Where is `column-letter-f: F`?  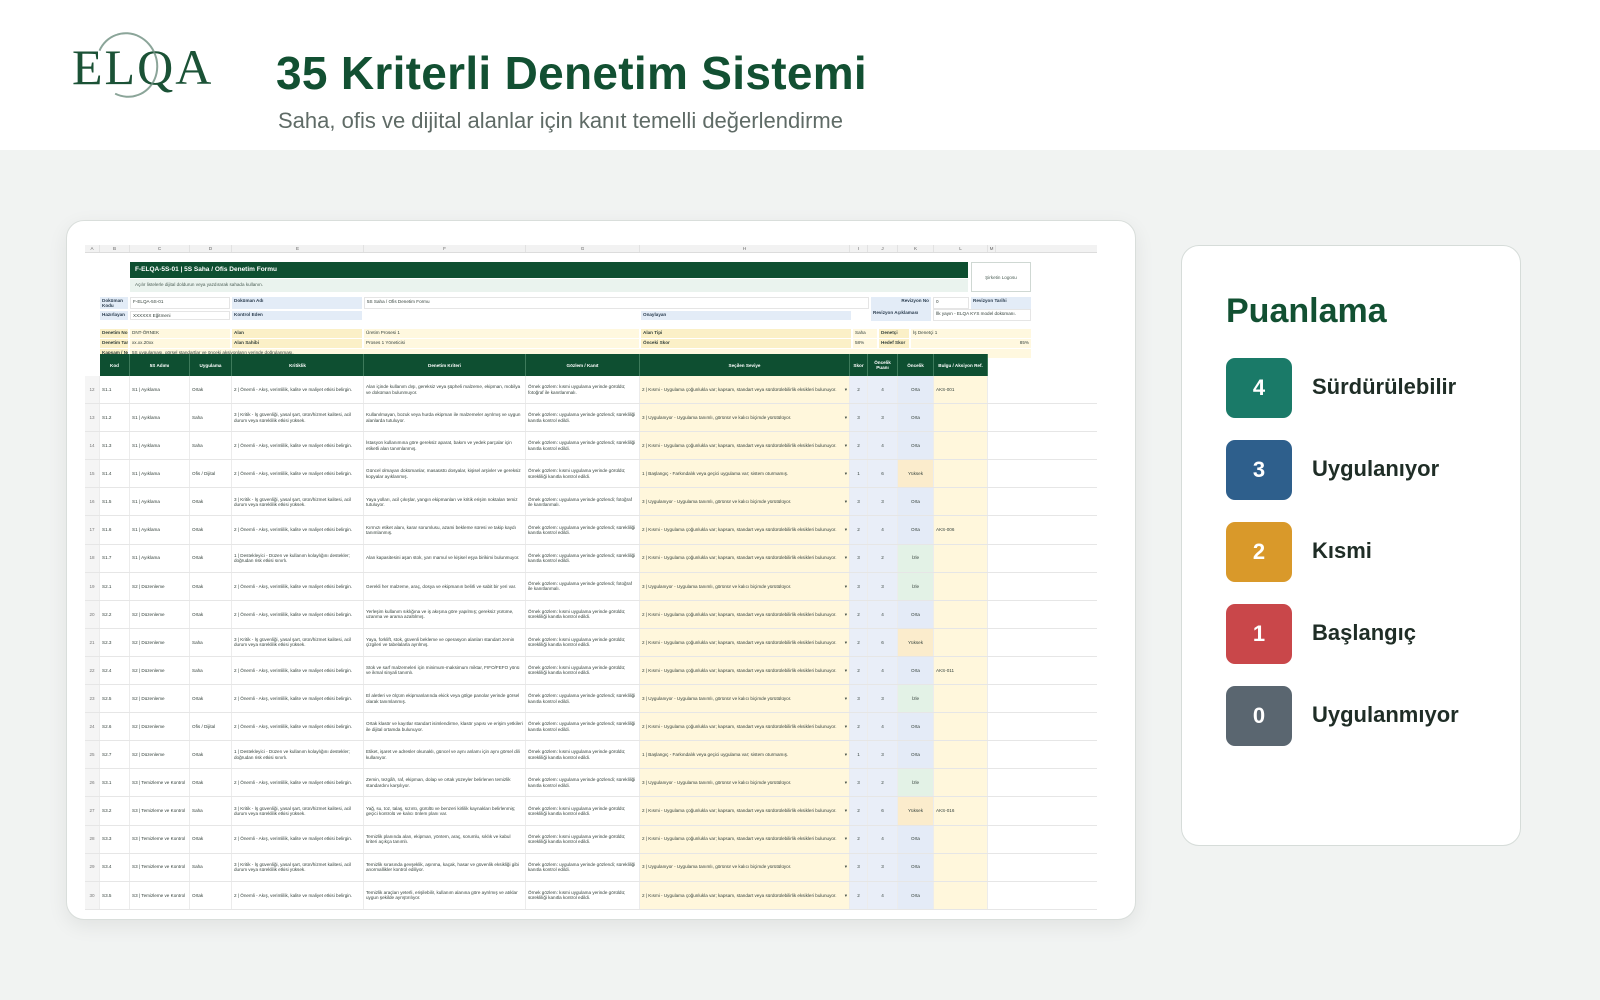
column-letter-f: F is located at coordinates (445, 248).